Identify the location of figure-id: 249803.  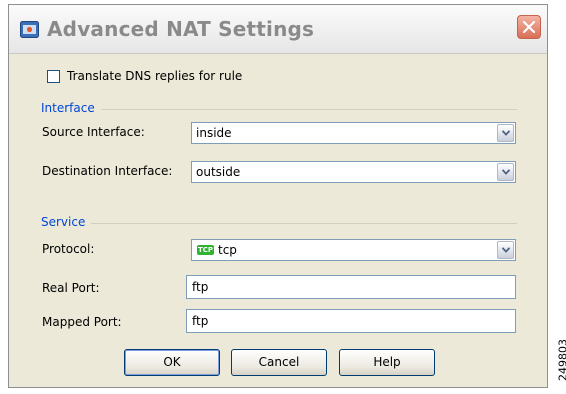
(561, 360).